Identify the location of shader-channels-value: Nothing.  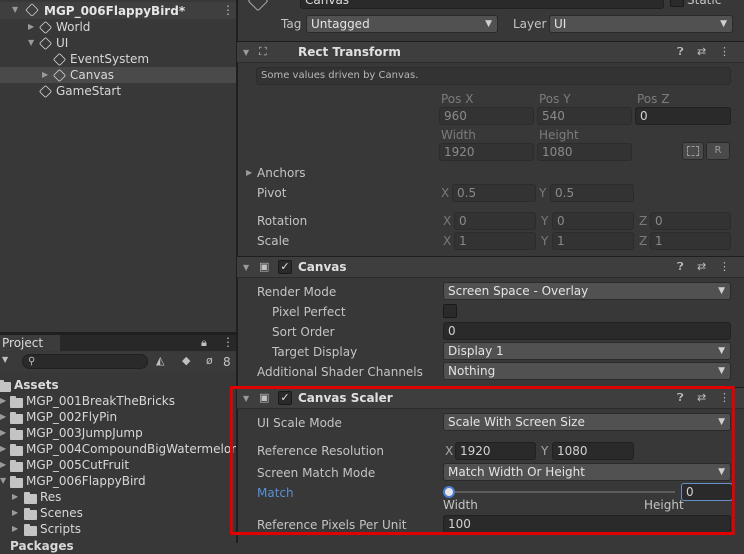
(472, 371).